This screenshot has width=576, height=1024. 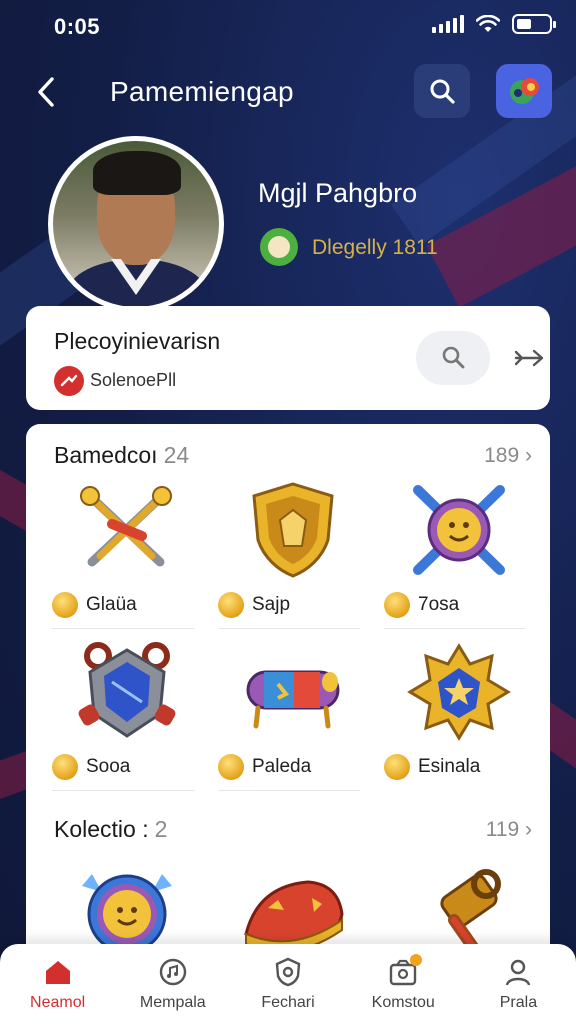 What do you see at coordinates (101, 829) in the screenshot?
I see `collection-section-title: Kolectio :` at bounding box center [101, 829].